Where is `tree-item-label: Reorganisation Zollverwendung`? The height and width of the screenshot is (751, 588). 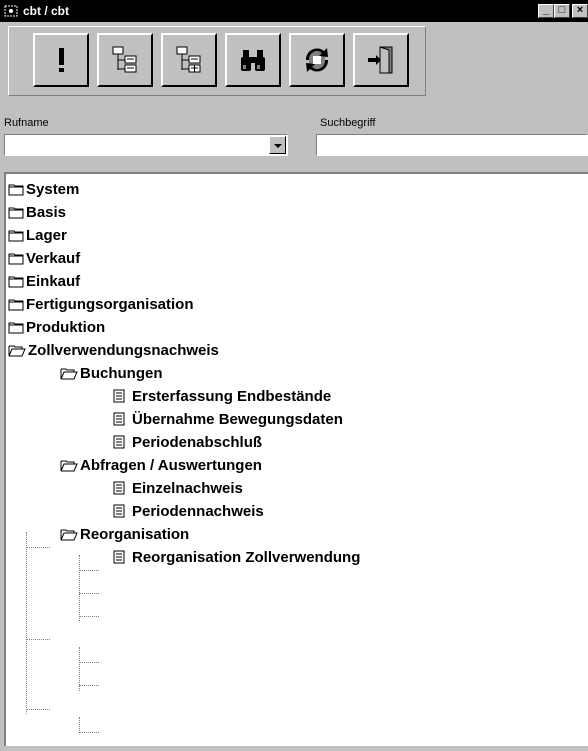 tree-item-label: Reorganisation Zollverwendung is located at coordinates (246, 557).